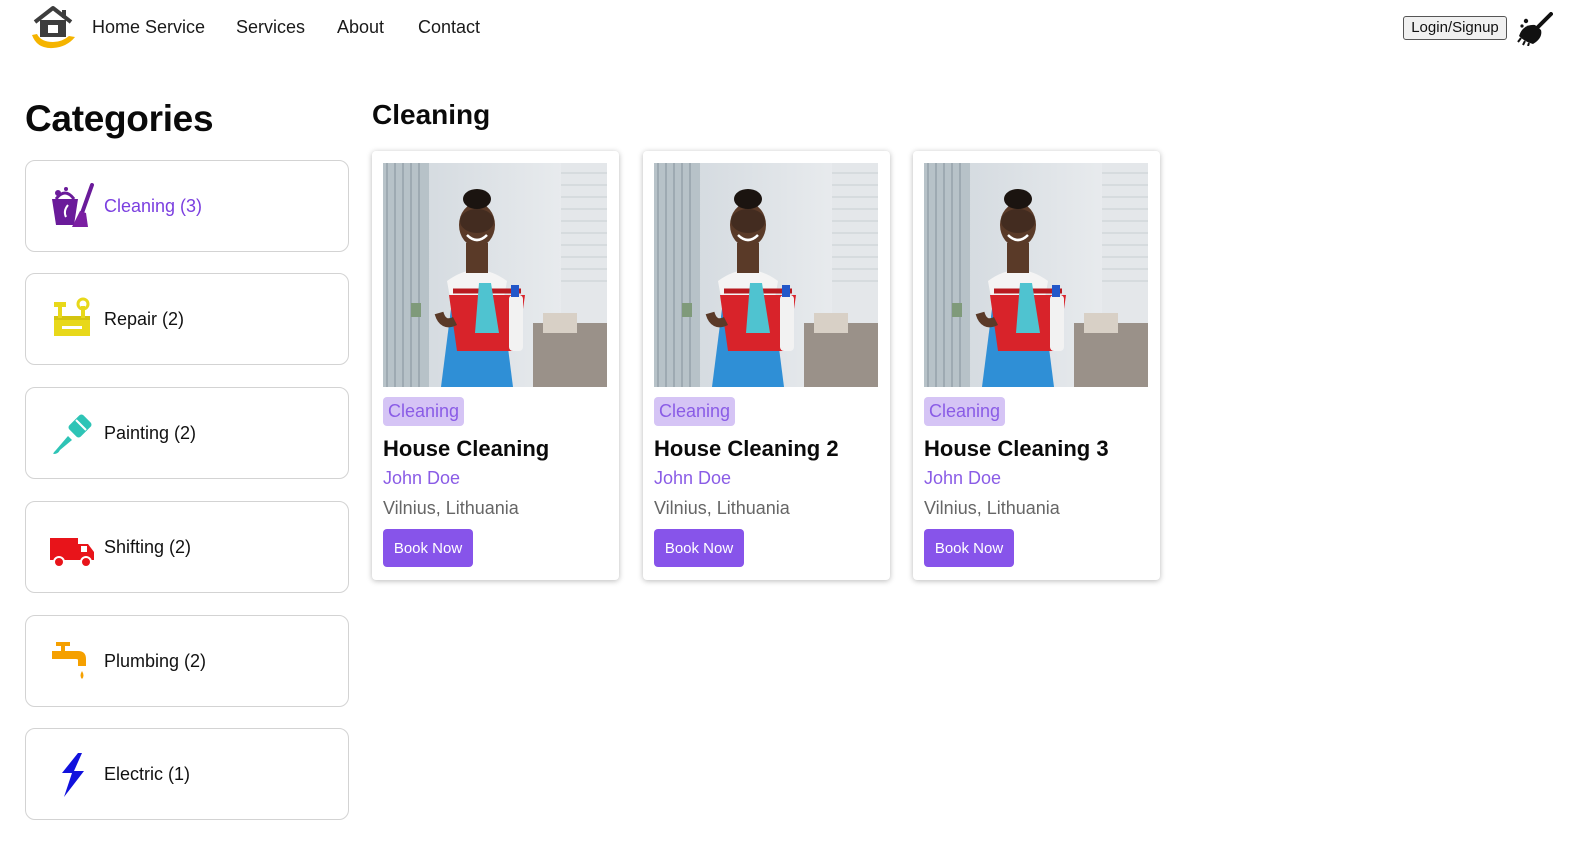 The width and height of the screenshot is (1577, 849). What do you see at coordinates (53, 28) in the screenshot?
I see `house-hand-logo-icon` at bounding box center [53, 28].